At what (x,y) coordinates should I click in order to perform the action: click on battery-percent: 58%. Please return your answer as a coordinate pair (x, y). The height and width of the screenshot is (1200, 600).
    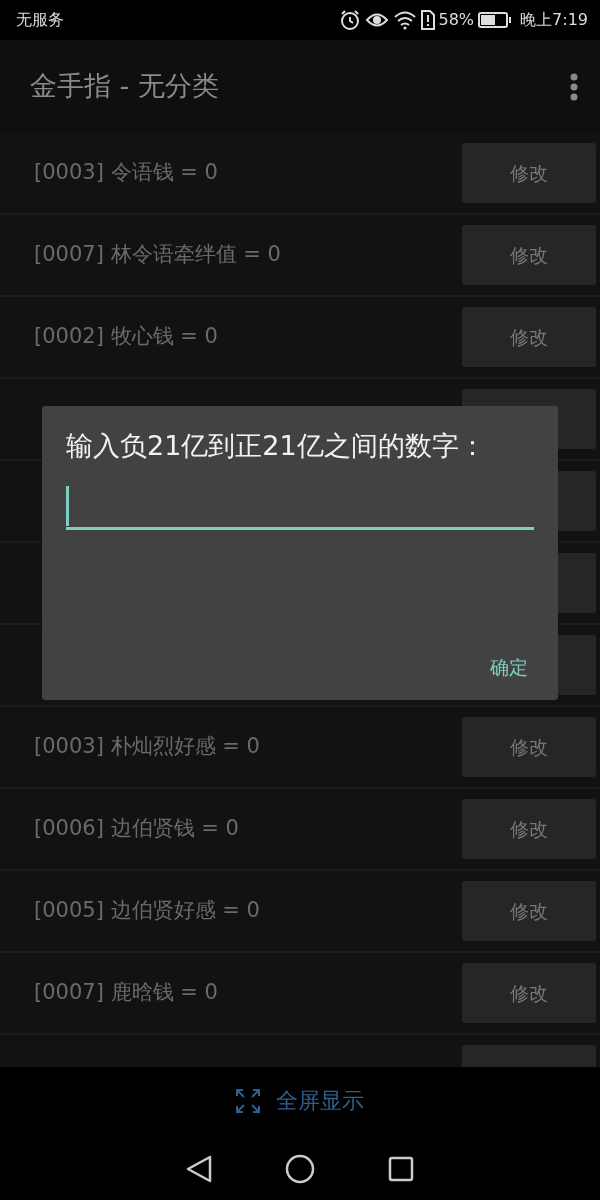
    Looking at the image, I should click on (456, 20).